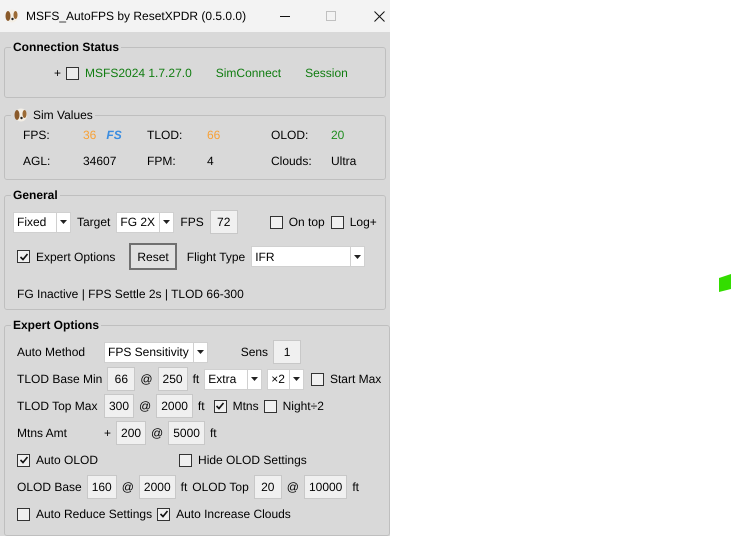 Image resolution: width=732 pixels, height=536 pixels. Describe the element at coordinates (236, 406) in the screenshot. I see `checkbox: Mtns` at that location.